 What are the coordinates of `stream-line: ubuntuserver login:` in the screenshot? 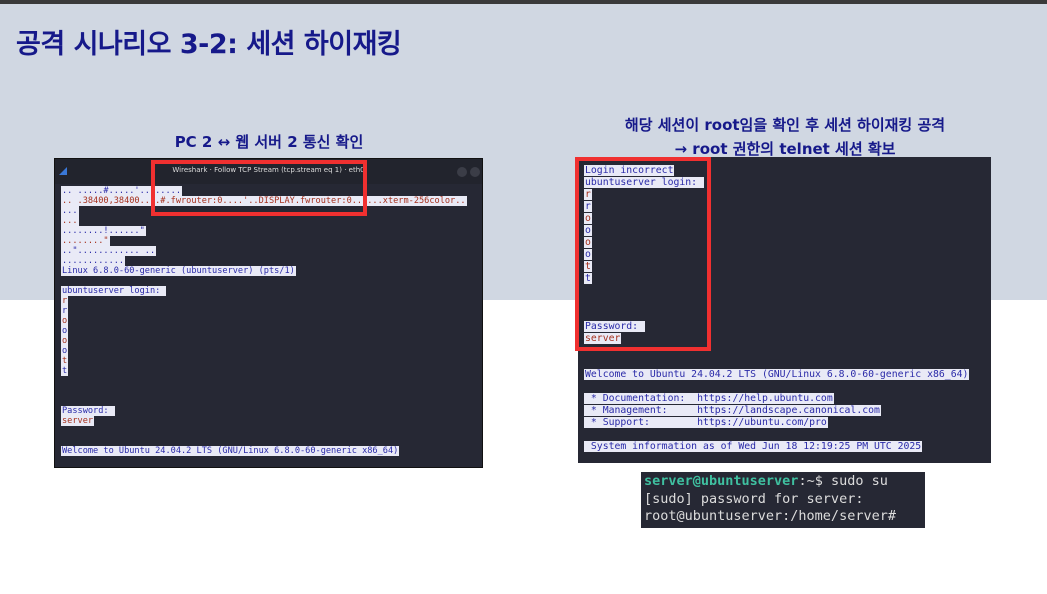 It's located at (114, 291).